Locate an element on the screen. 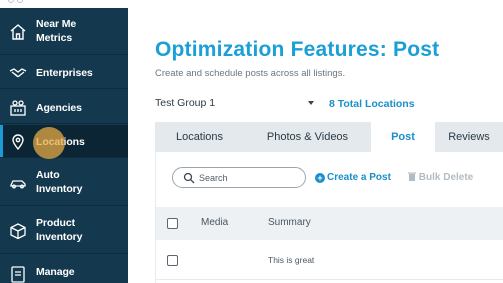  window-dots-icon is located at coordinates (17, 1).